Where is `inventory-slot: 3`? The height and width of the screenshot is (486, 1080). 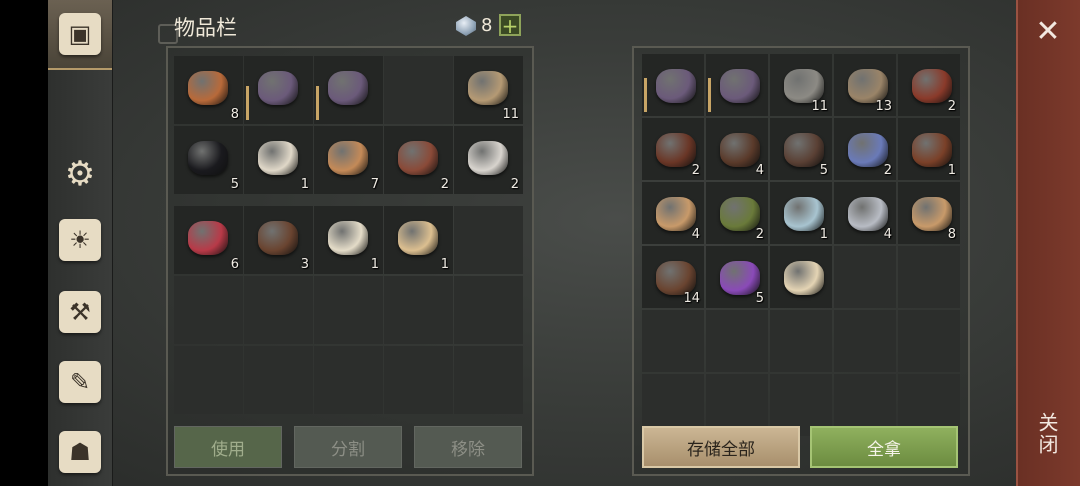 inventory-slot: 3 is located at coordinates (278, 240).